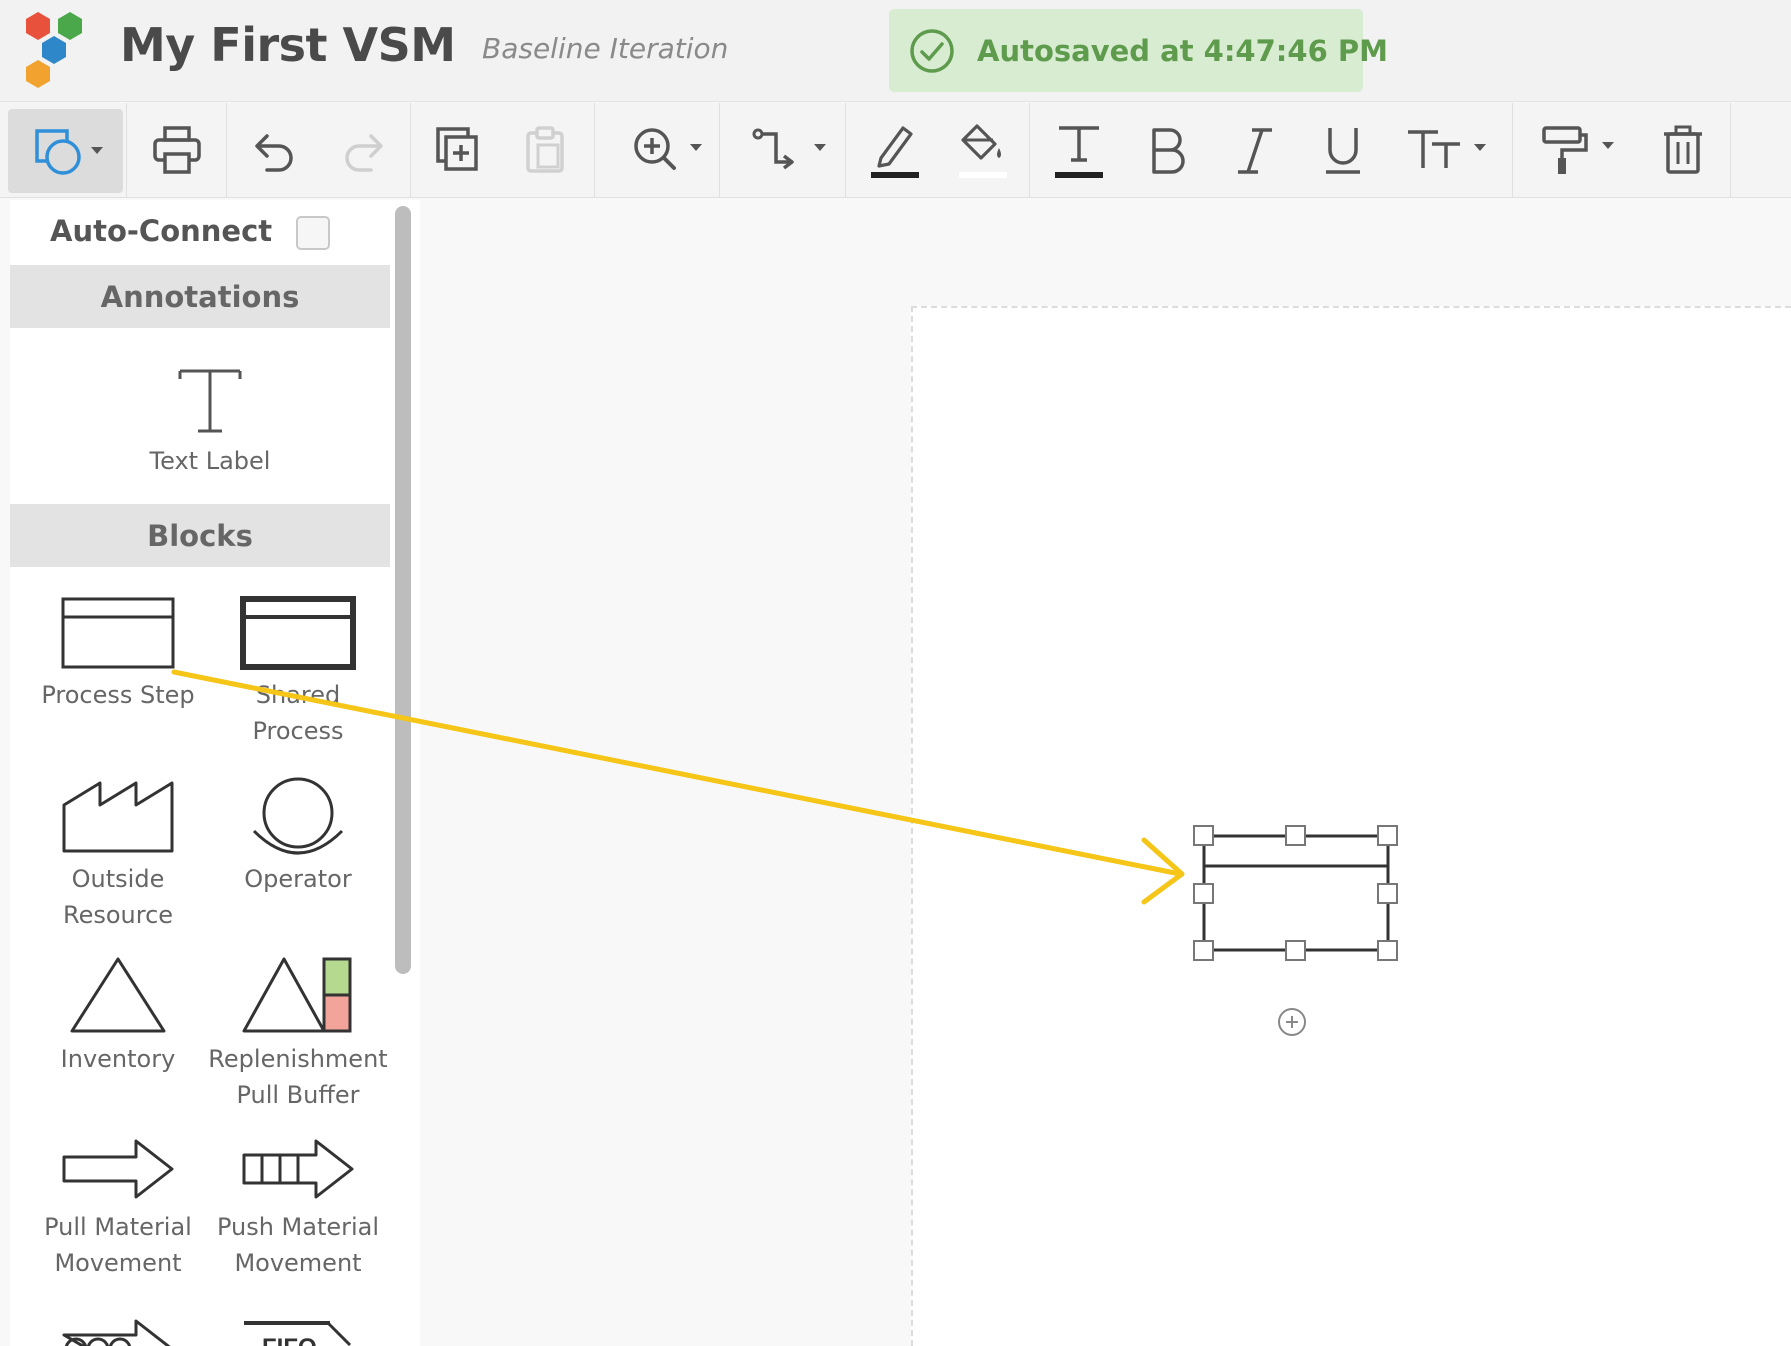 This screenshot has width=1791, height=1346. Describe the element at coordinates (118, 1059) in the screenshot. I see `inventory-label: Inventory` at that location.